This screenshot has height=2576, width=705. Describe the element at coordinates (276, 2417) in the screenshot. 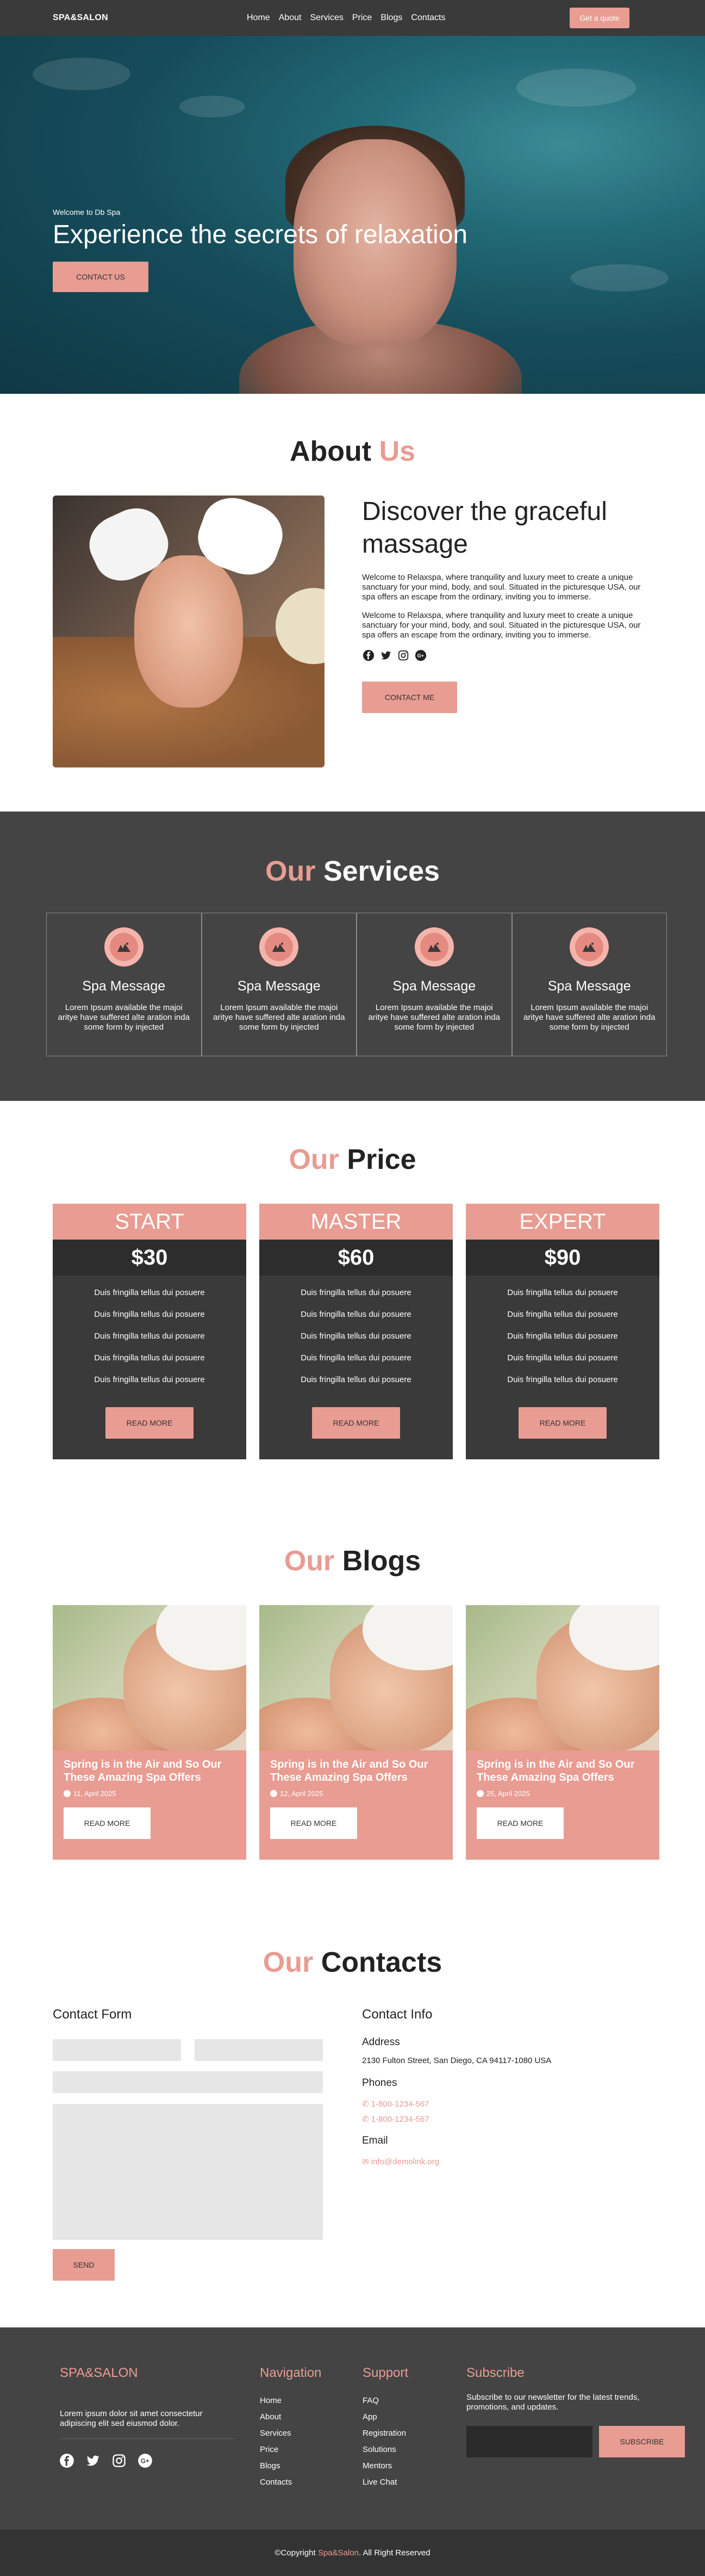

I see `footer-nav-link: About` at that location.